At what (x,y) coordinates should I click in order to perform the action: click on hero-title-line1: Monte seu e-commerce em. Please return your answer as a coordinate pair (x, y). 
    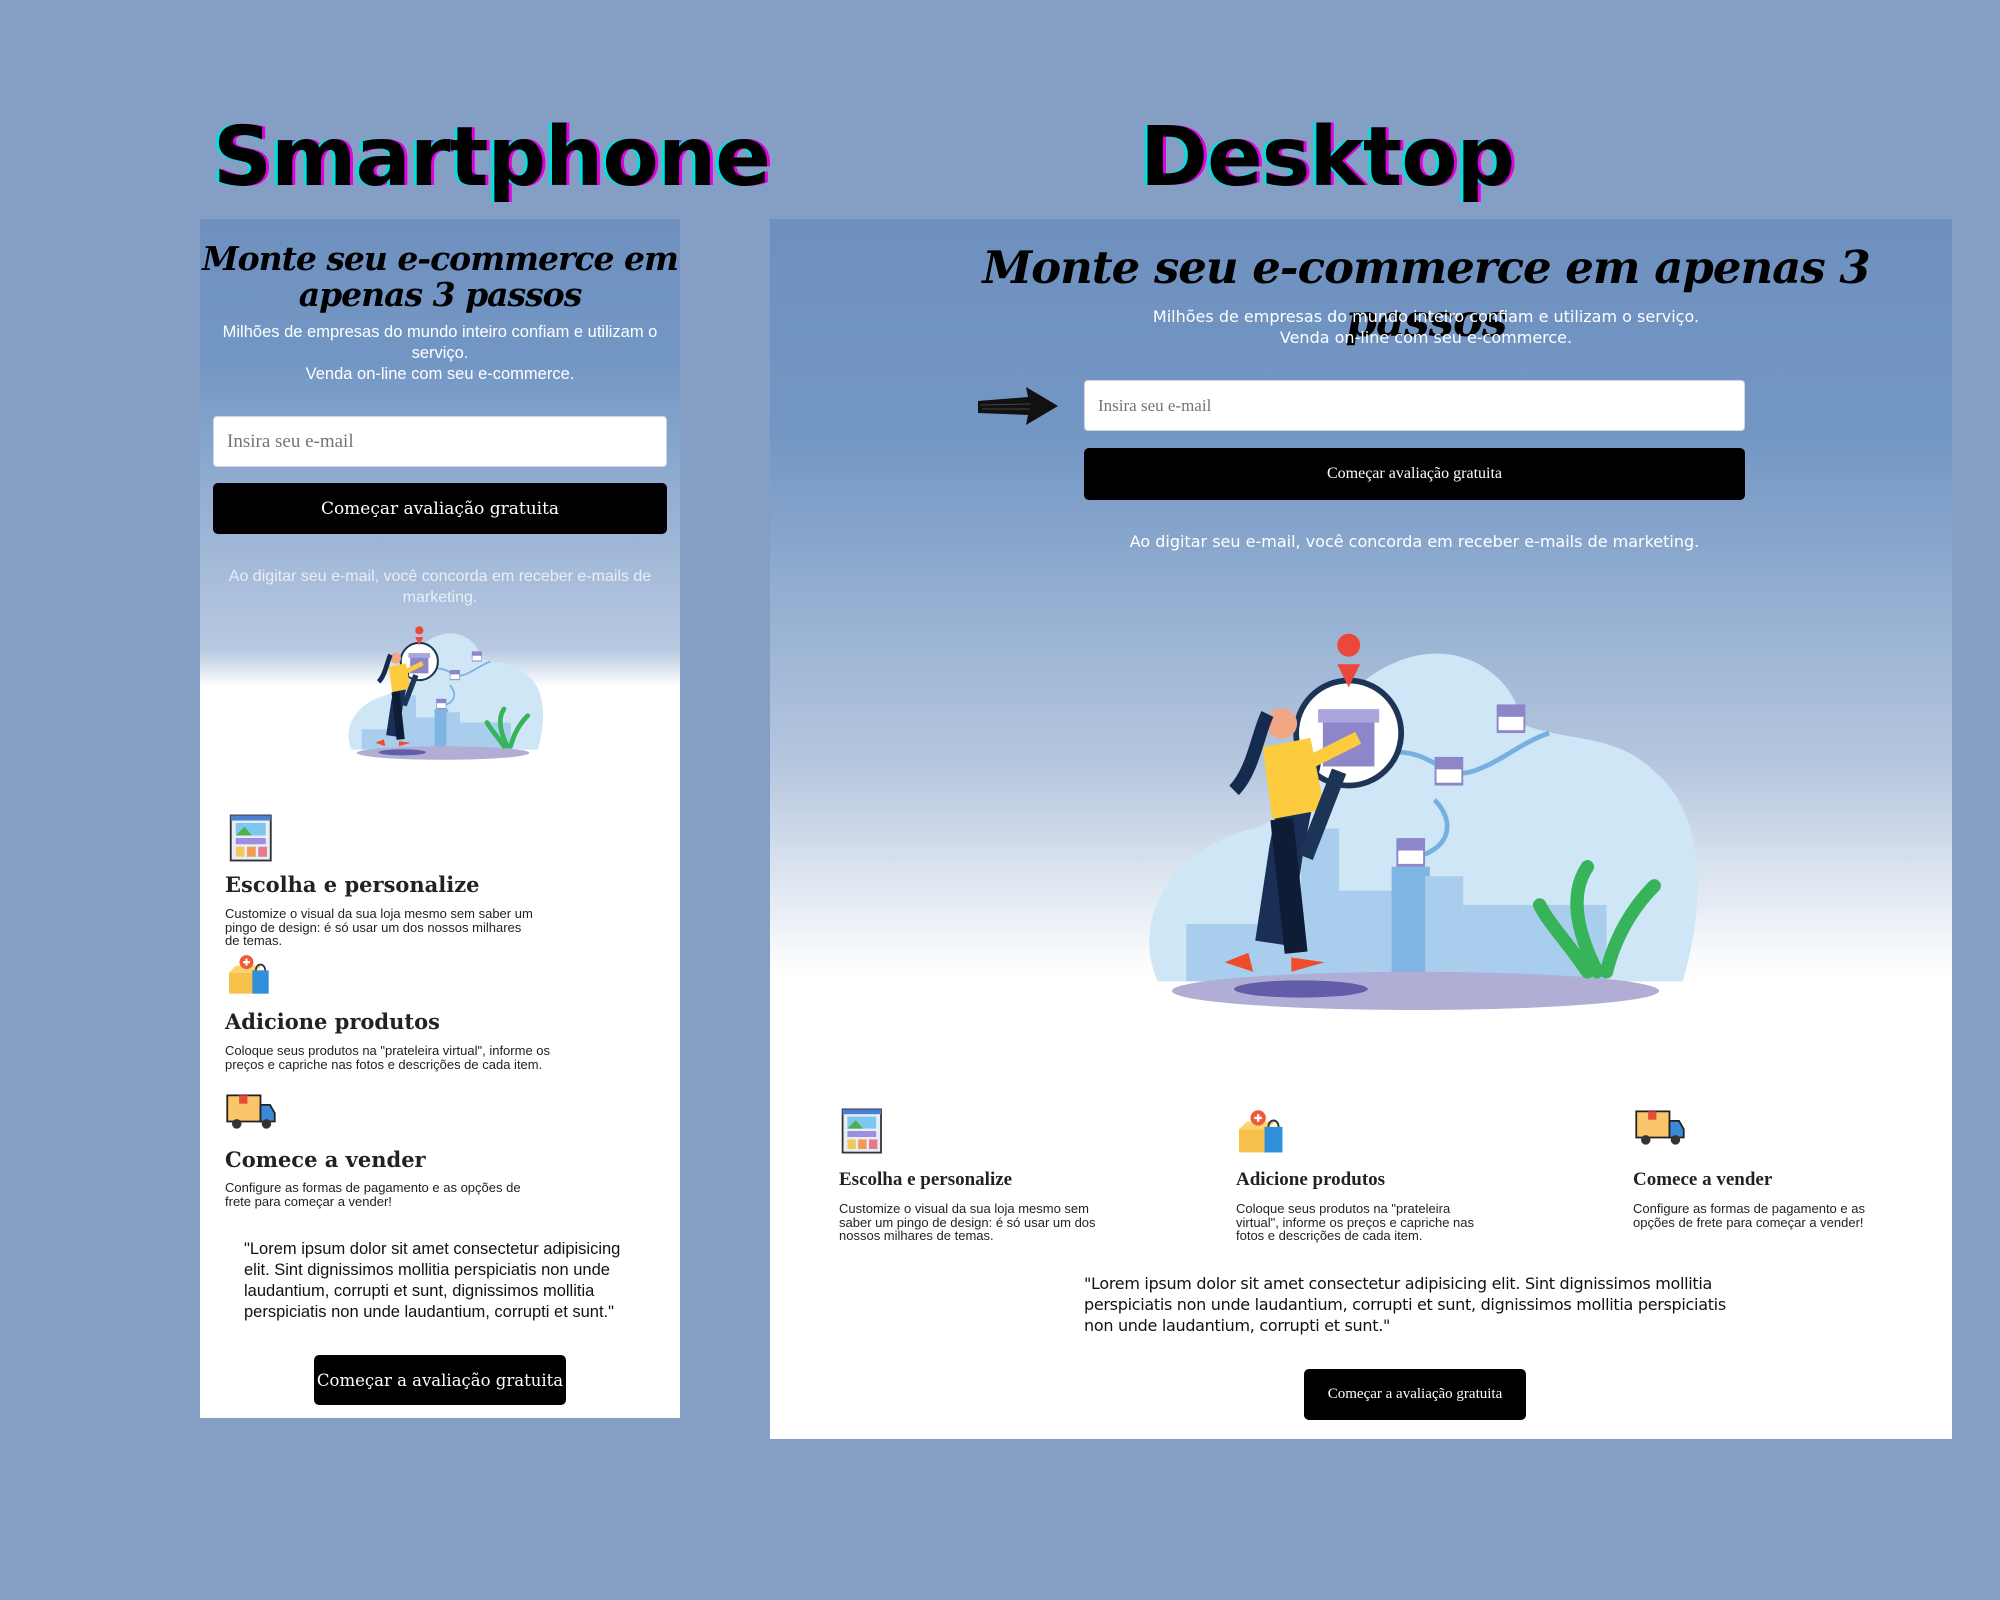
    Looking at the image, I should click on (440, 258).